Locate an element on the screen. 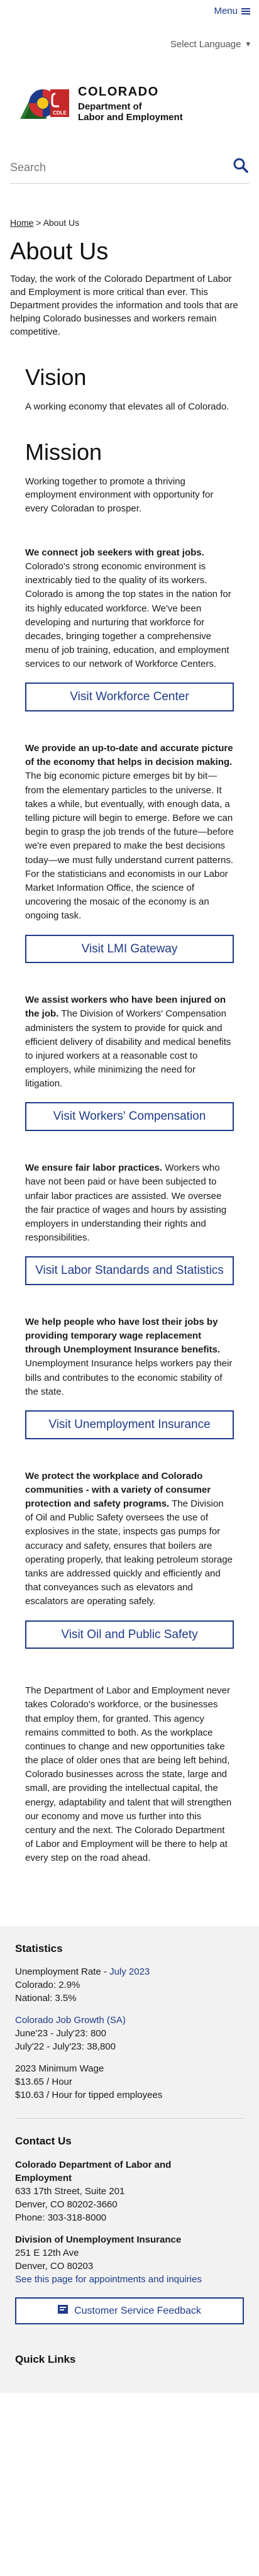 The height and width of the screenshot is (2576, 259). search-icon is located at coordinates (241, 167).